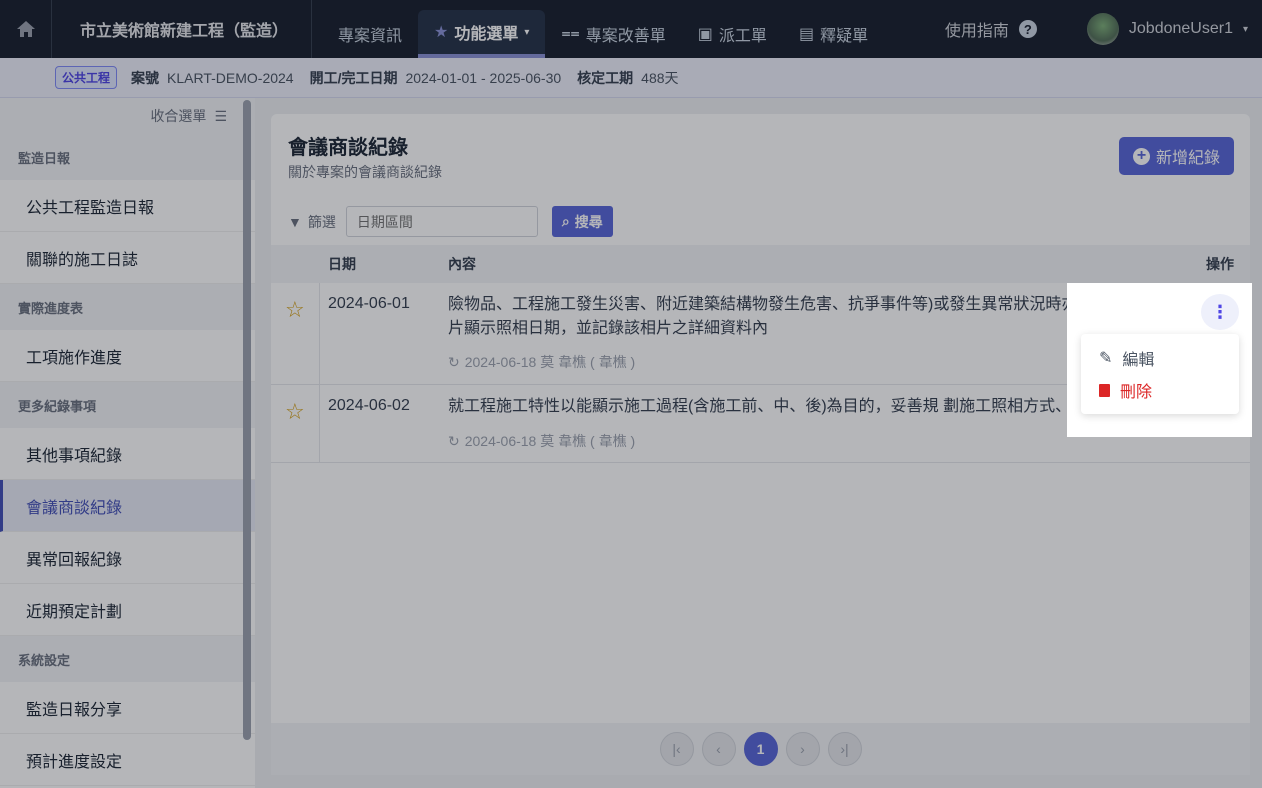 The height and width of the screenshot is (788, 1262). I want to click on sidebar-item: 異常回報紀錄, so click(127, 558).